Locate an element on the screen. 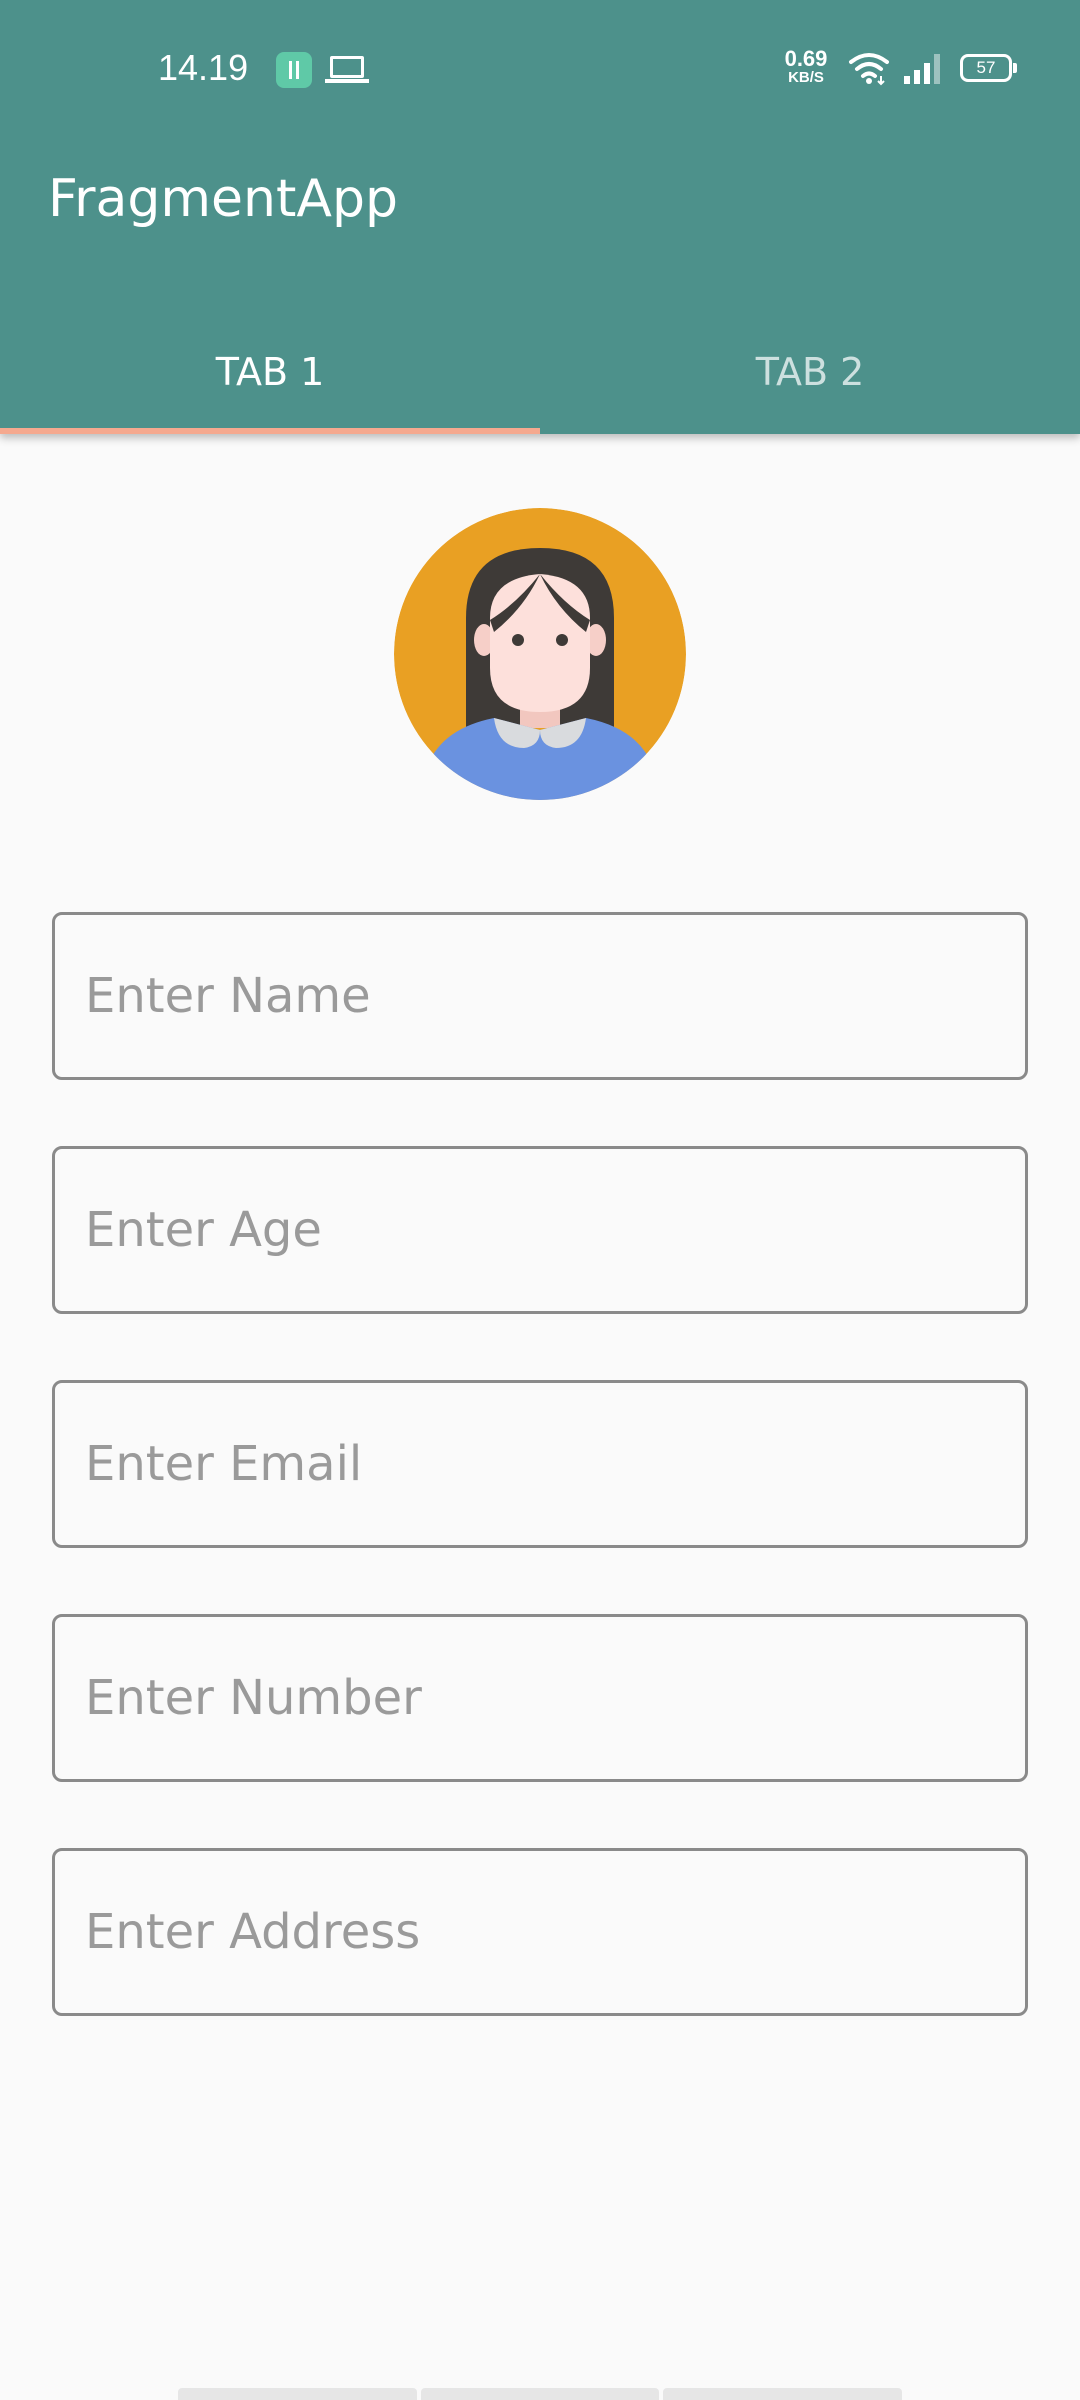 The width and height of the screenshot is (1080, 2400). address-input is located at coordinates (540, 1932).